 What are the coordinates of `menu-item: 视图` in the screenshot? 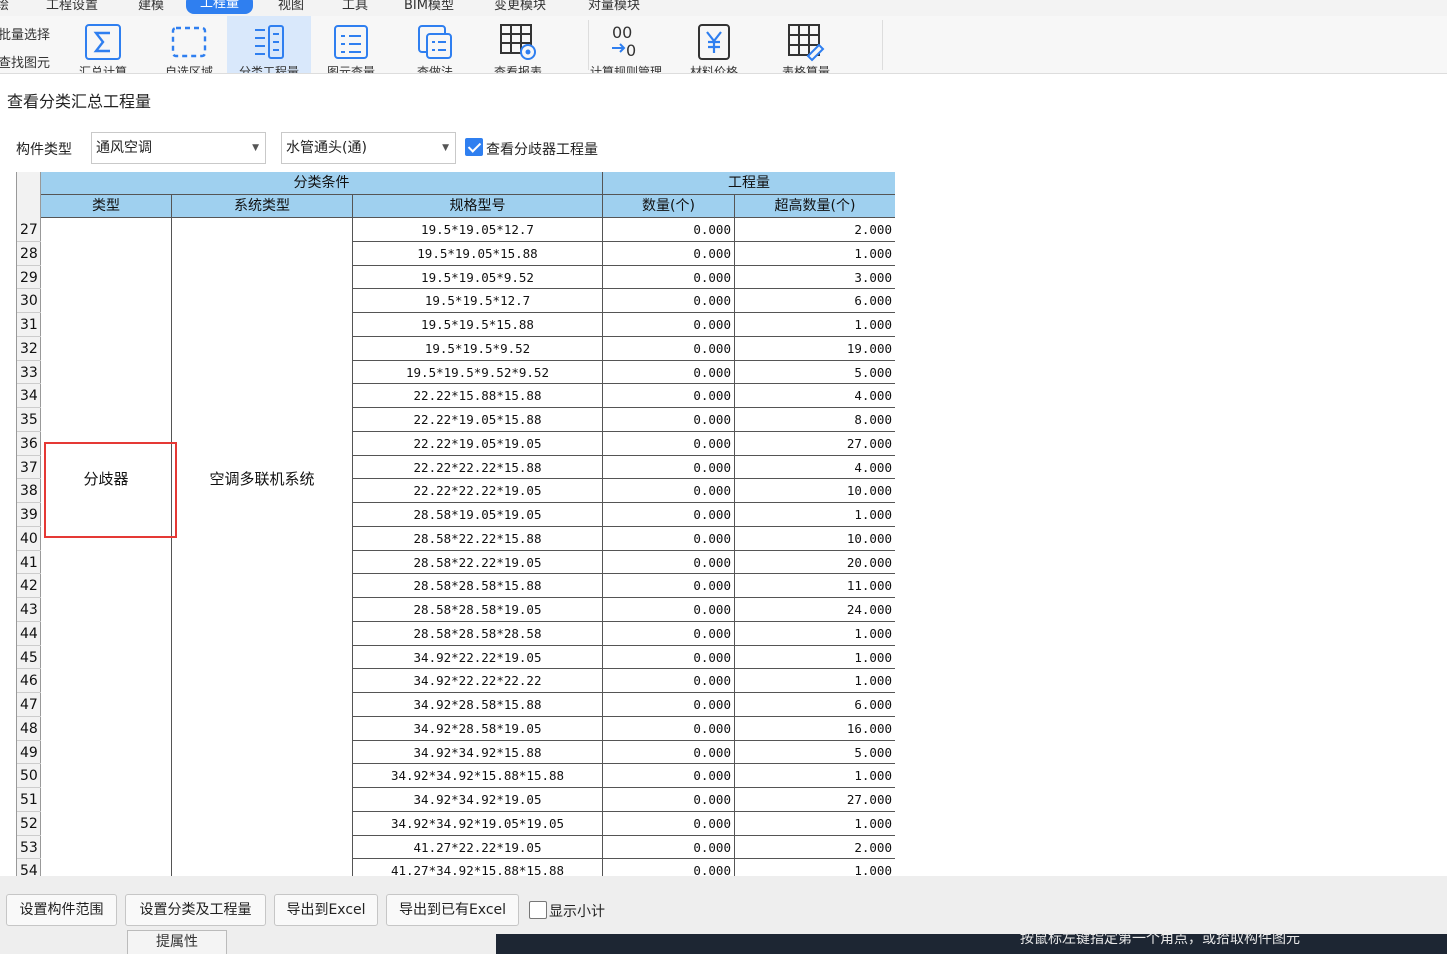 It's located at (291, 6).